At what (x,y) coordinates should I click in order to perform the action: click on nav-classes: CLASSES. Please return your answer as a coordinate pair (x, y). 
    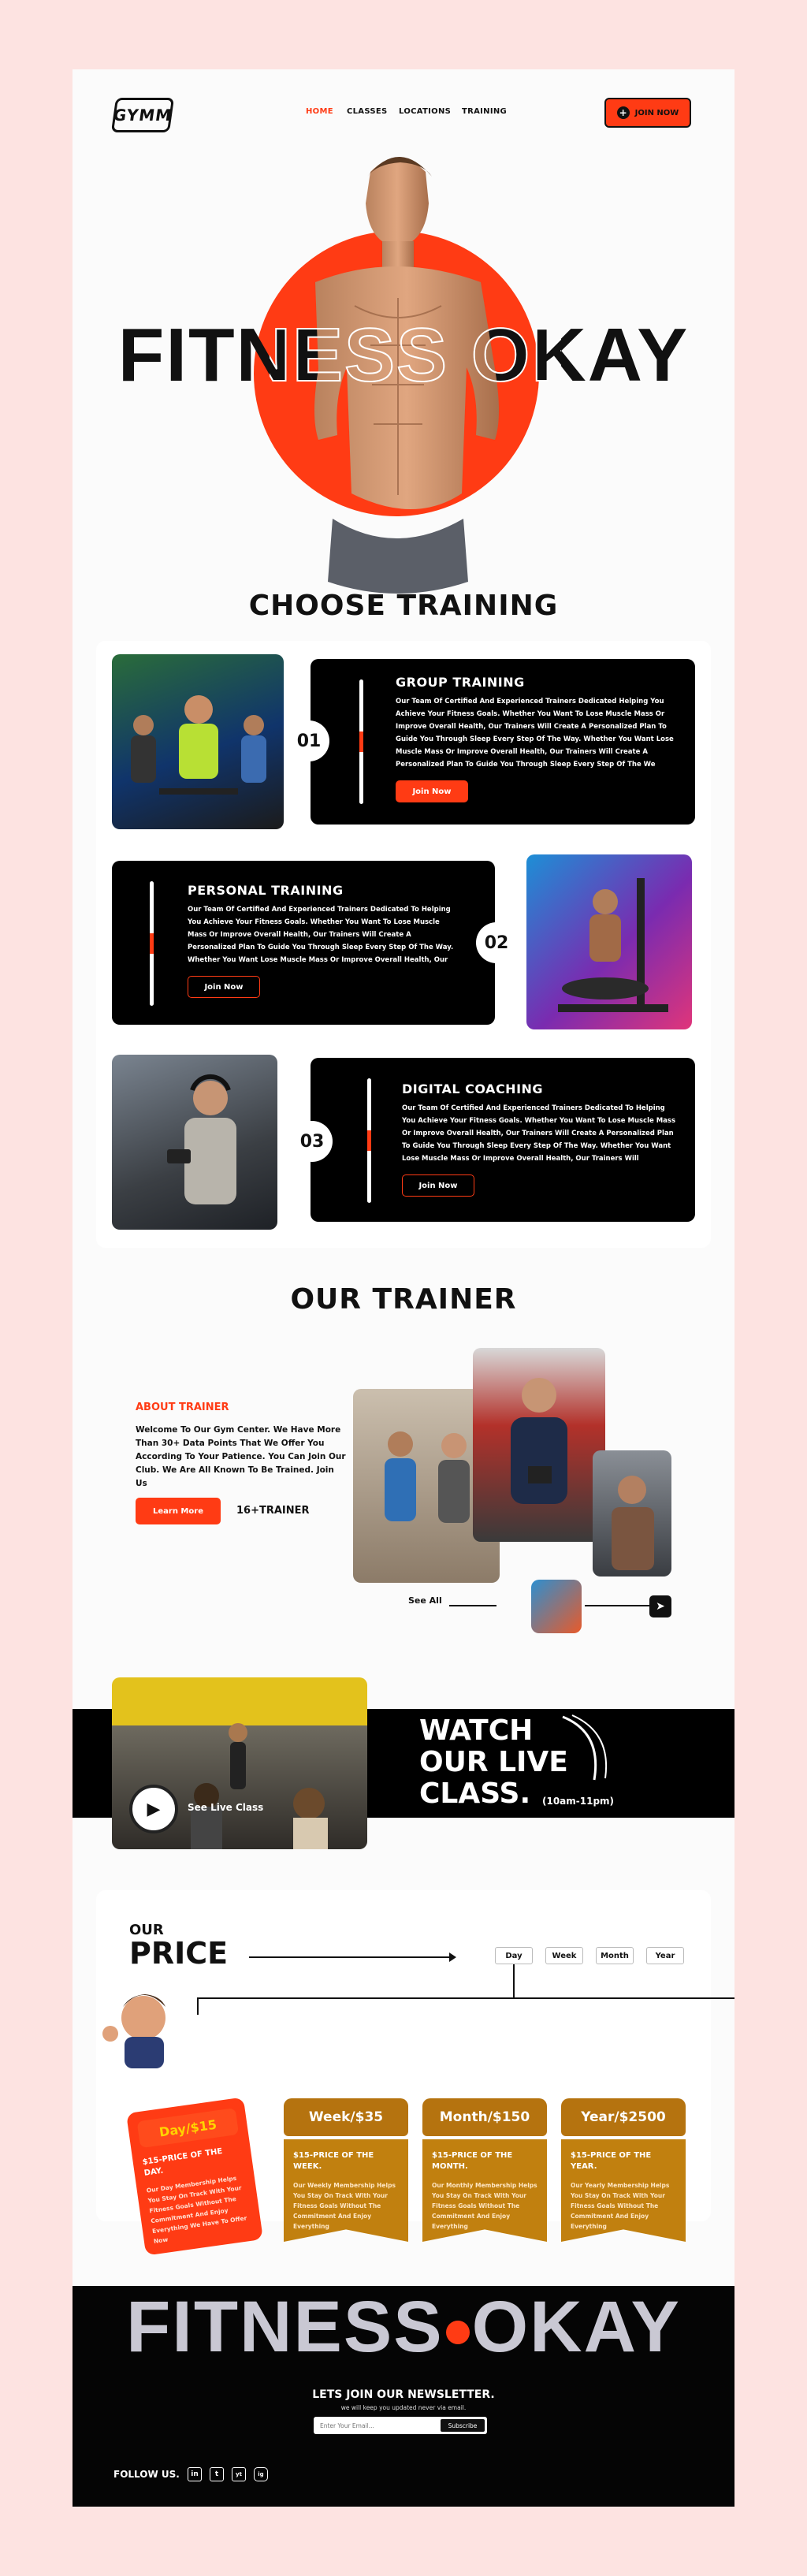
    Looking at the image, I should click on (367, 111).